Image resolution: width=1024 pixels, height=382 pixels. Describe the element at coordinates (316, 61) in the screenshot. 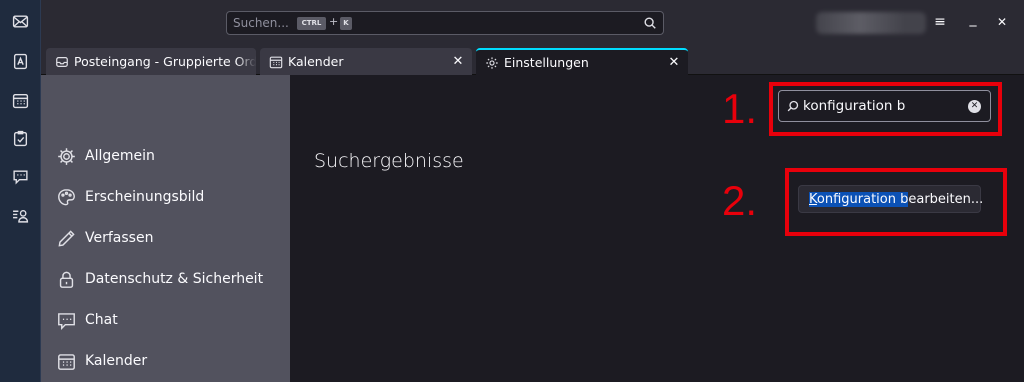

I see `tab-label: Kalender` at that location.